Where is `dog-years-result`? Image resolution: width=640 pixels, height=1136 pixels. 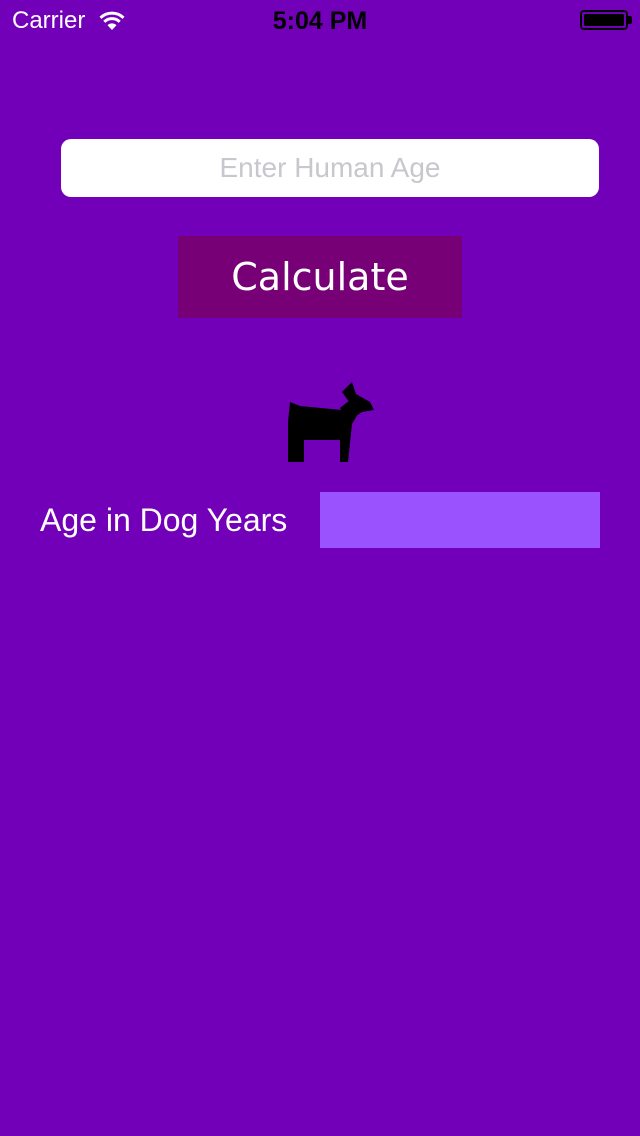
dog-years-result is located at coordinates (460, 520).